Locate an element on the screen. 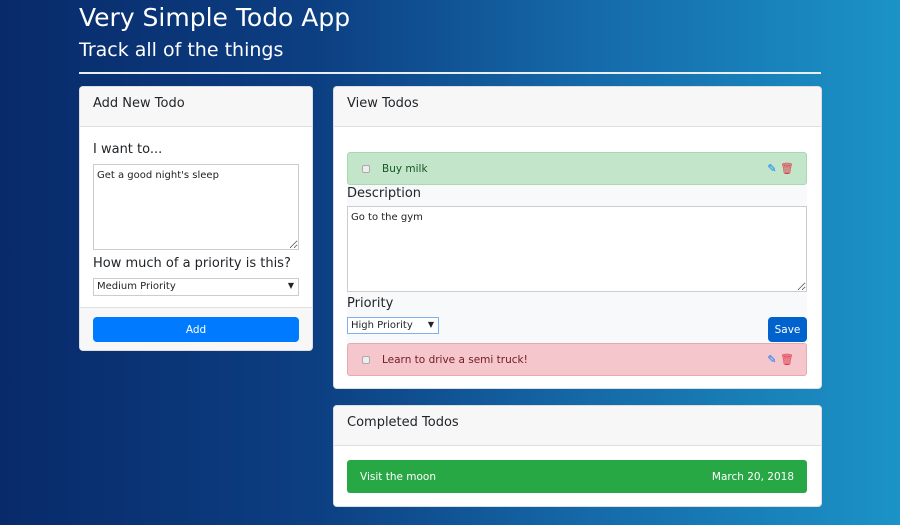  app-title: Very Simple Todo App is located at coordinates (215, 17).